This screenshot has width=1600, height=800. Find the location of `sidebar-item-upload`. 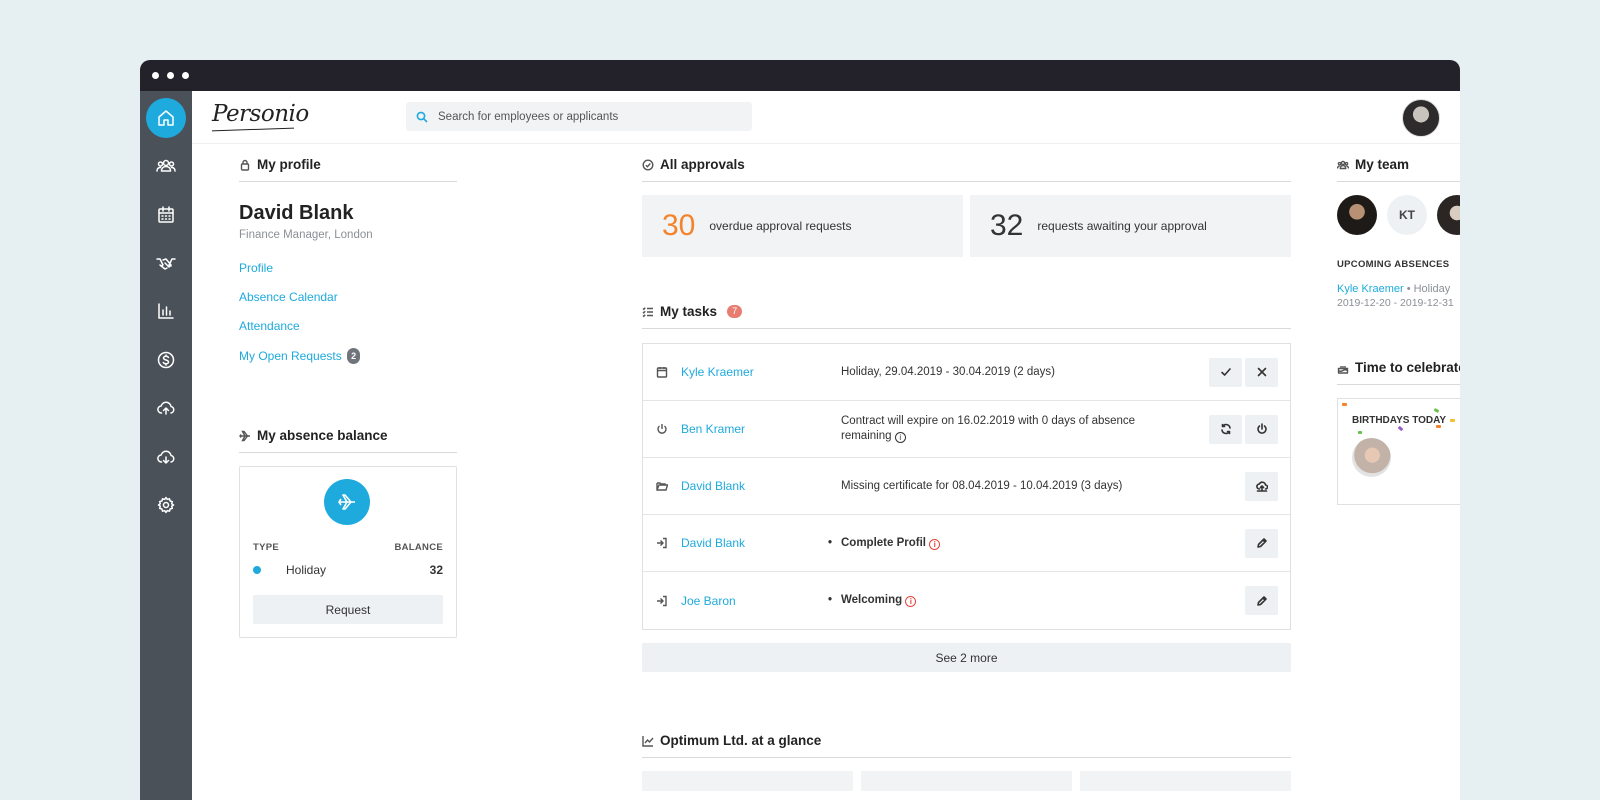

sidebar-item-upload is located at coordinates (166, 408).